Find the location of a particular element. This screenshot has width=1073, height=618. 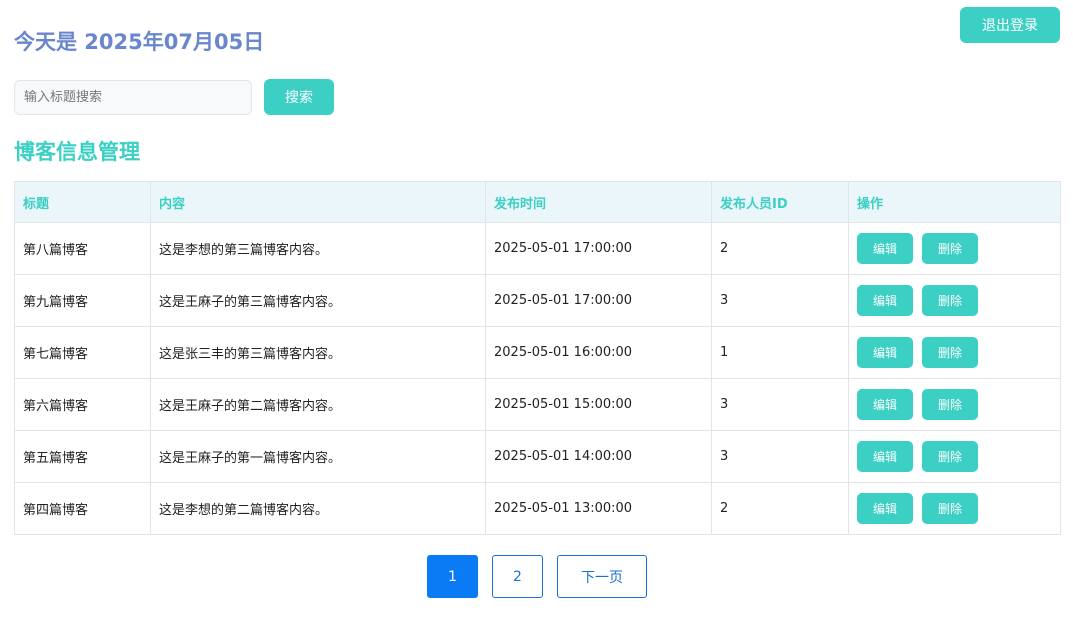

logout-button: 退出登录 is located at coordinates (1010, 25).